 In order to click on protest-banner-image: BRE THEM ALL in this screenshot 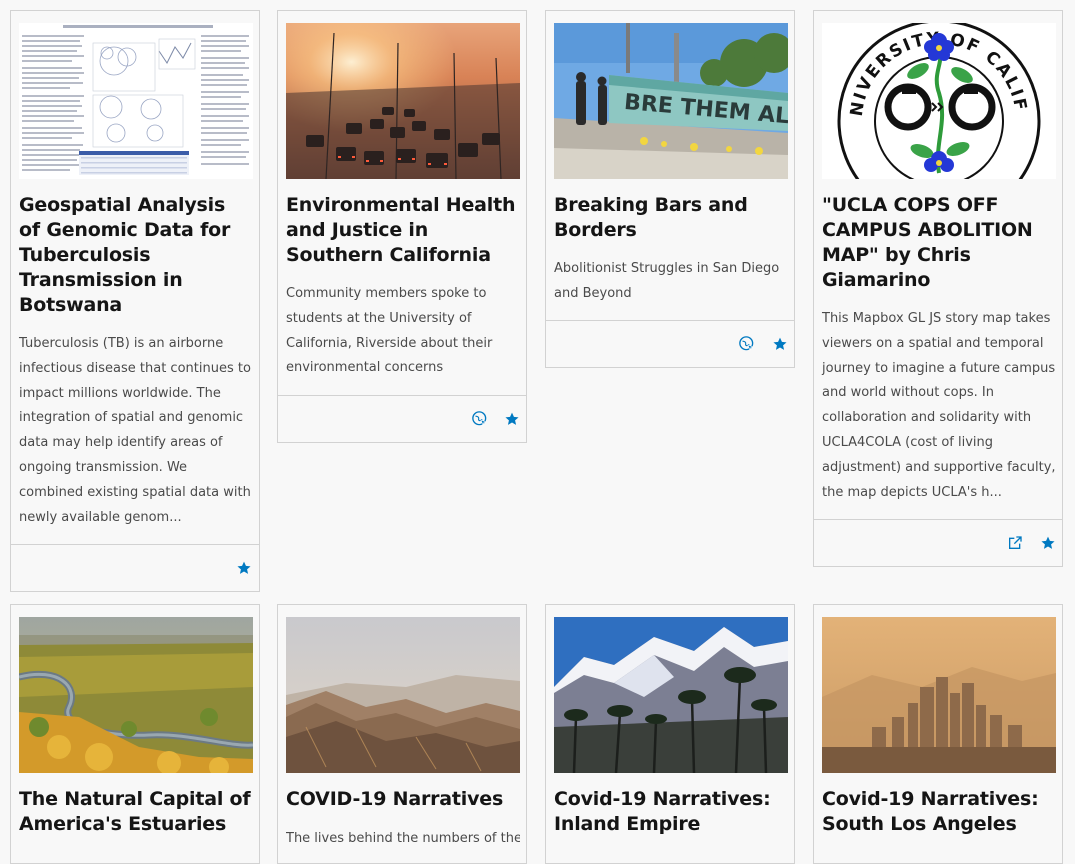, I will do `click(671, 101)`.